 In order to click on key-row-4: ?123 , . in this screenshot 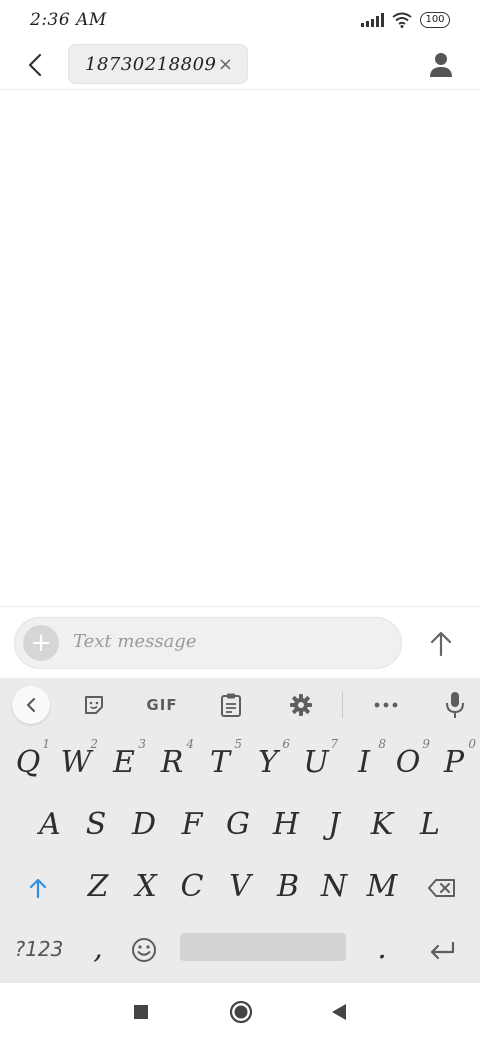, I will do `click(240, 949)`.